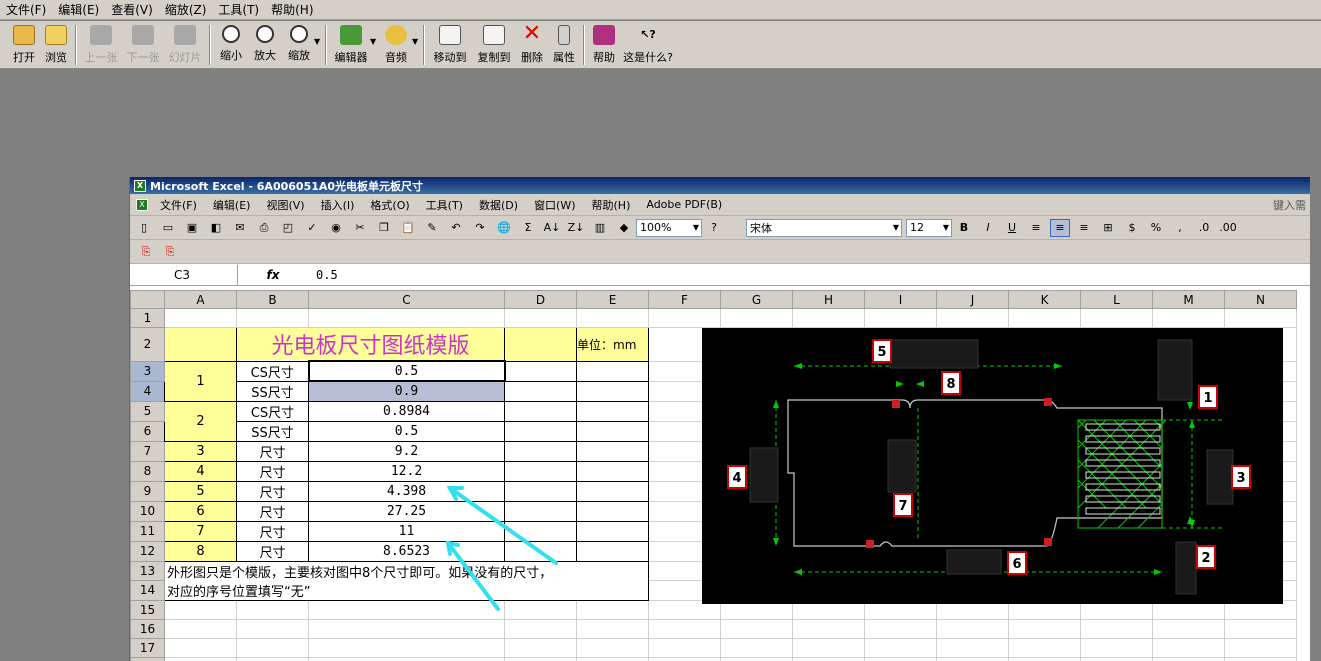 This screenshot has width=1321, height=661. What do you see at coordinates (132, 10) in the screenshot?
I see `menu-view: 查看(V)` at bounding box center [132, 10].